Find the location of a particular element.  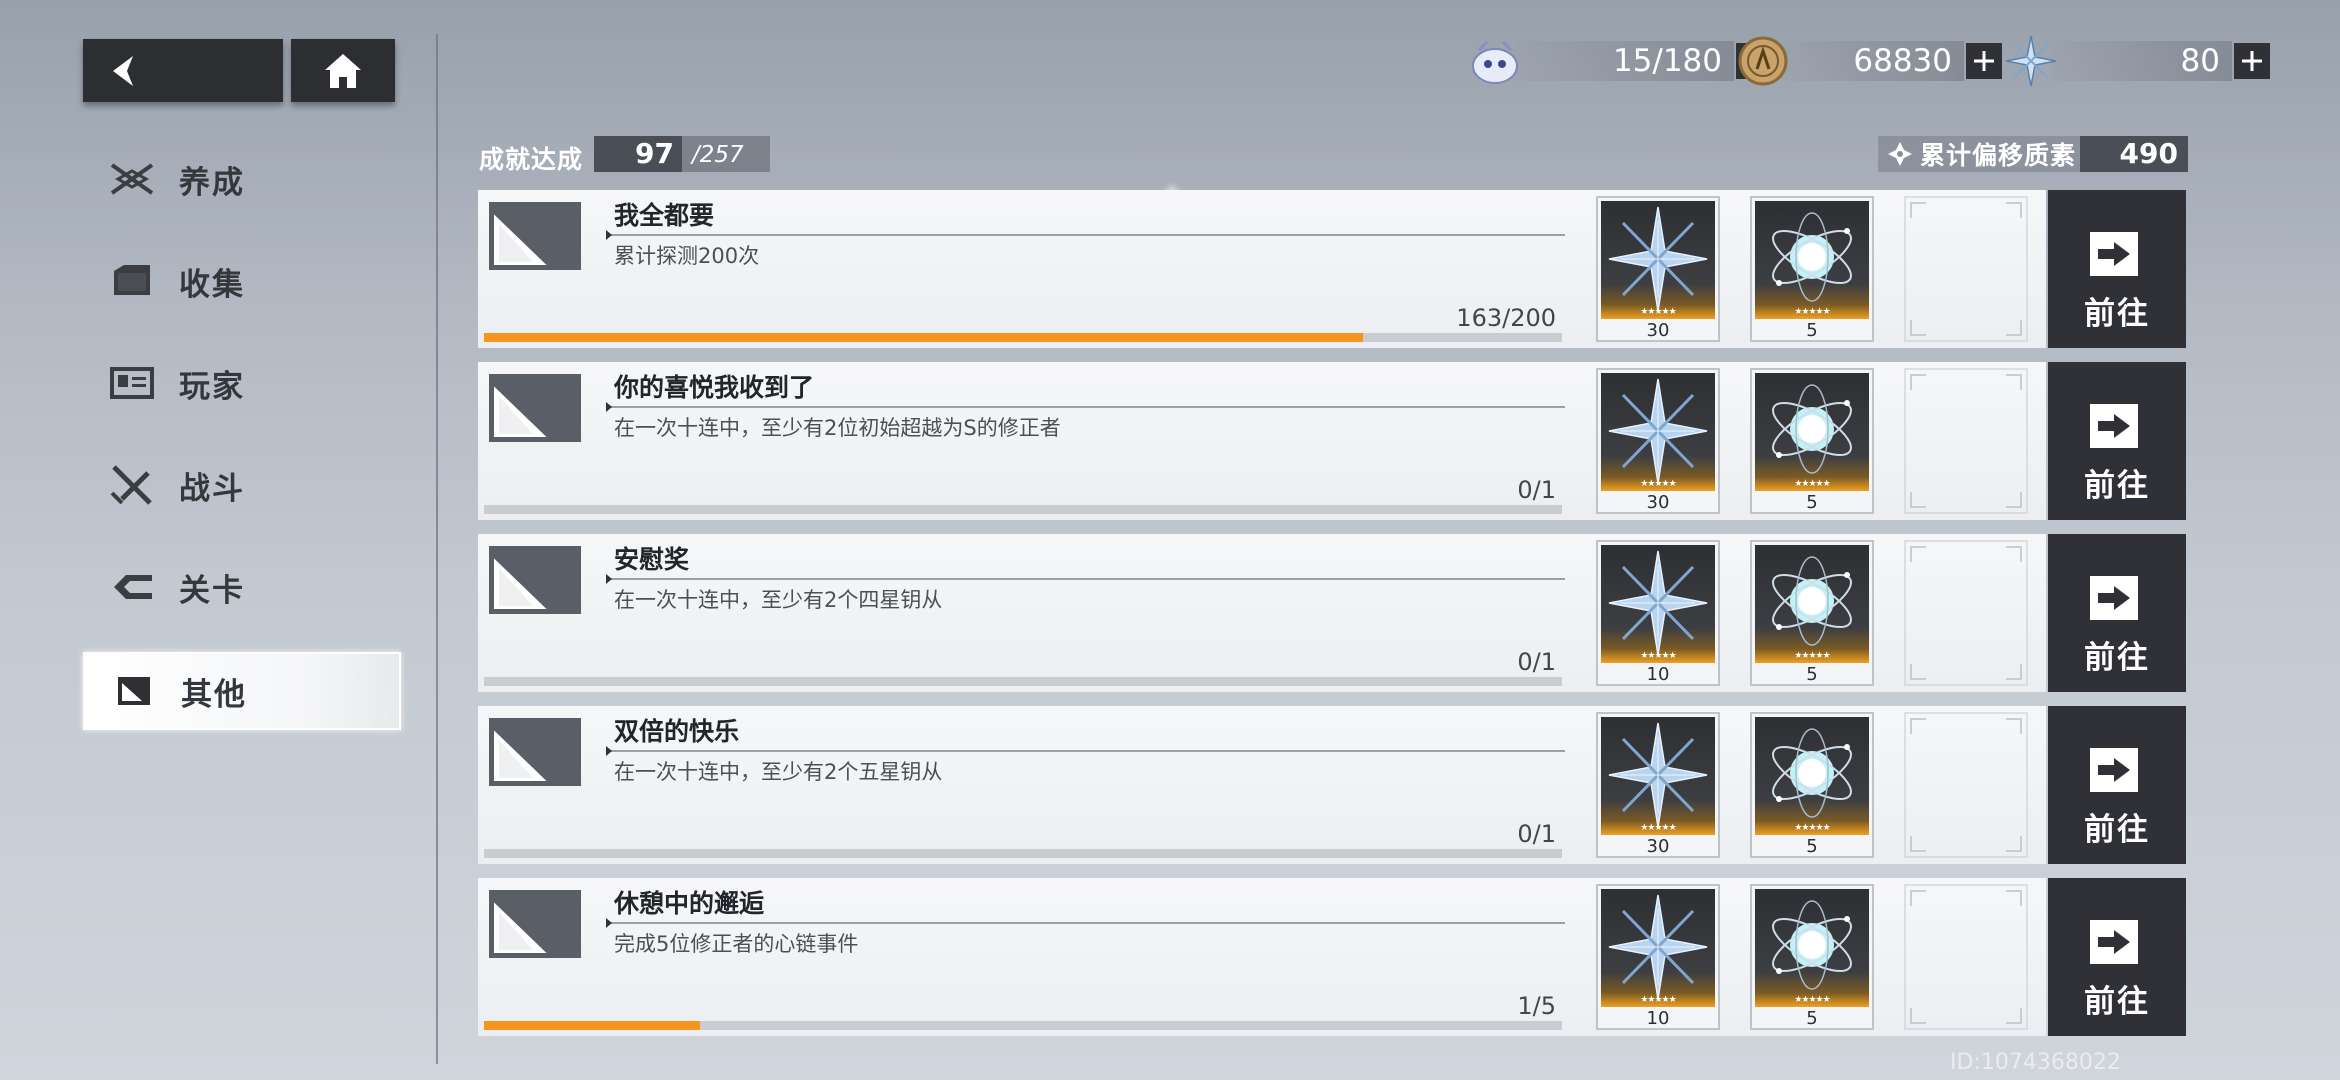

achievement-description: 在一次十连中，至少有2个四星钥从 is located at coordinates (778, 600).